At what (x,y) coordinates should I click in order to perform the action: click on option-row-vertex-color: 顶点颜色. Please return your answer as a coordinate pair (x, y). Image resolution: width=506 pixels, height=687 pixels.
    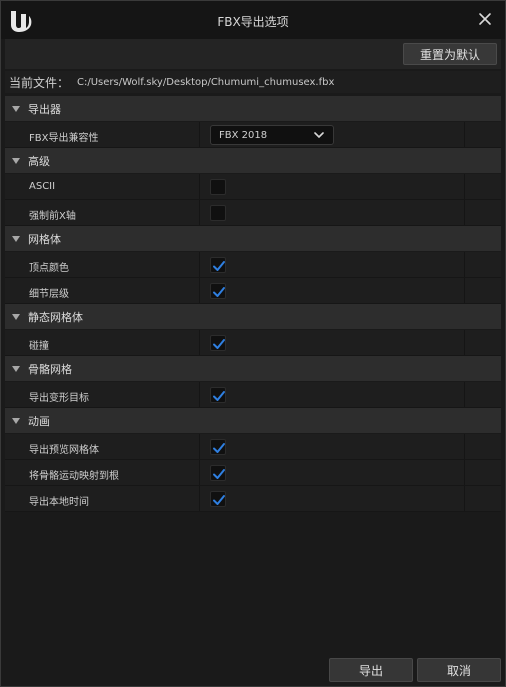
    Looking at the image, I should click on (253, 265).